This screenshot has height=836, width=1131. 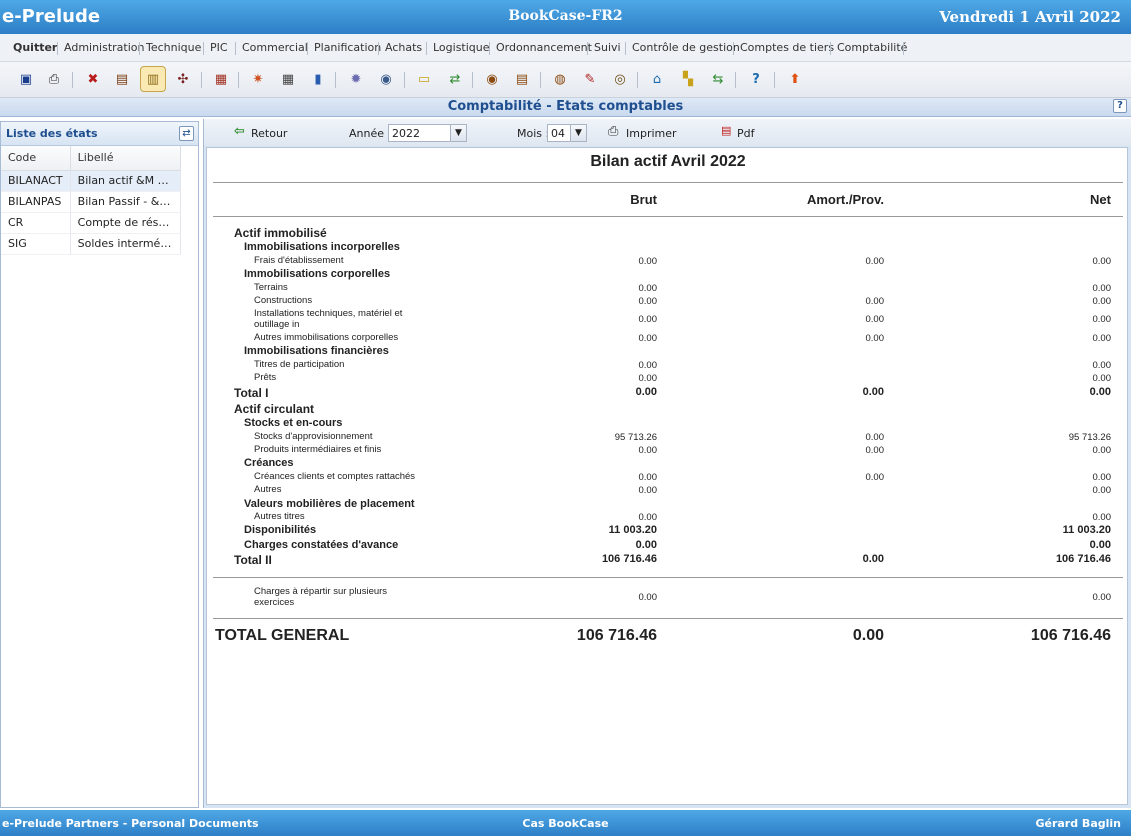 I want to click on swap-icon: ⇆, so click(x=718, y=79).